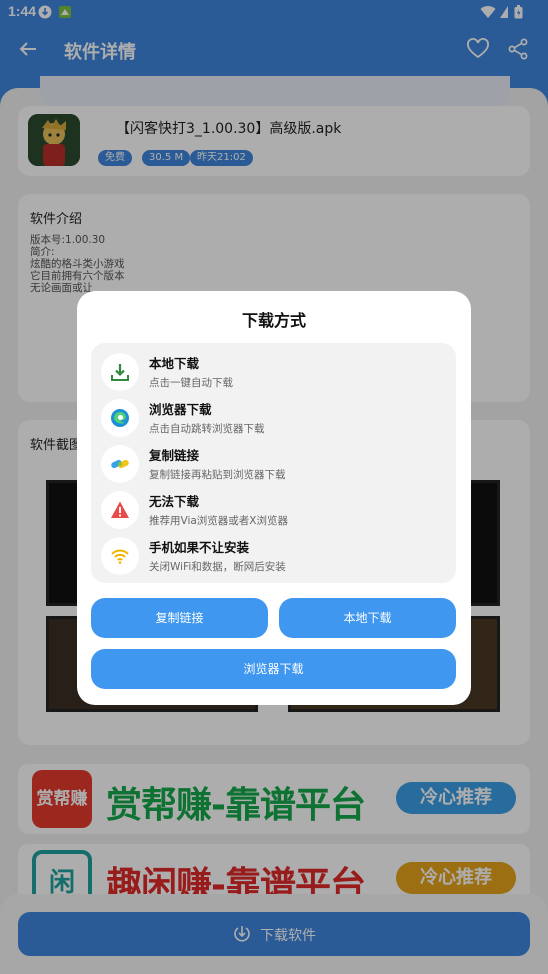 The width and height of the screenshot is (548, 974). I want to click on option-copy-link: 复制链接 复制链接再粘贴到浏览器下载, so click(273, 463).